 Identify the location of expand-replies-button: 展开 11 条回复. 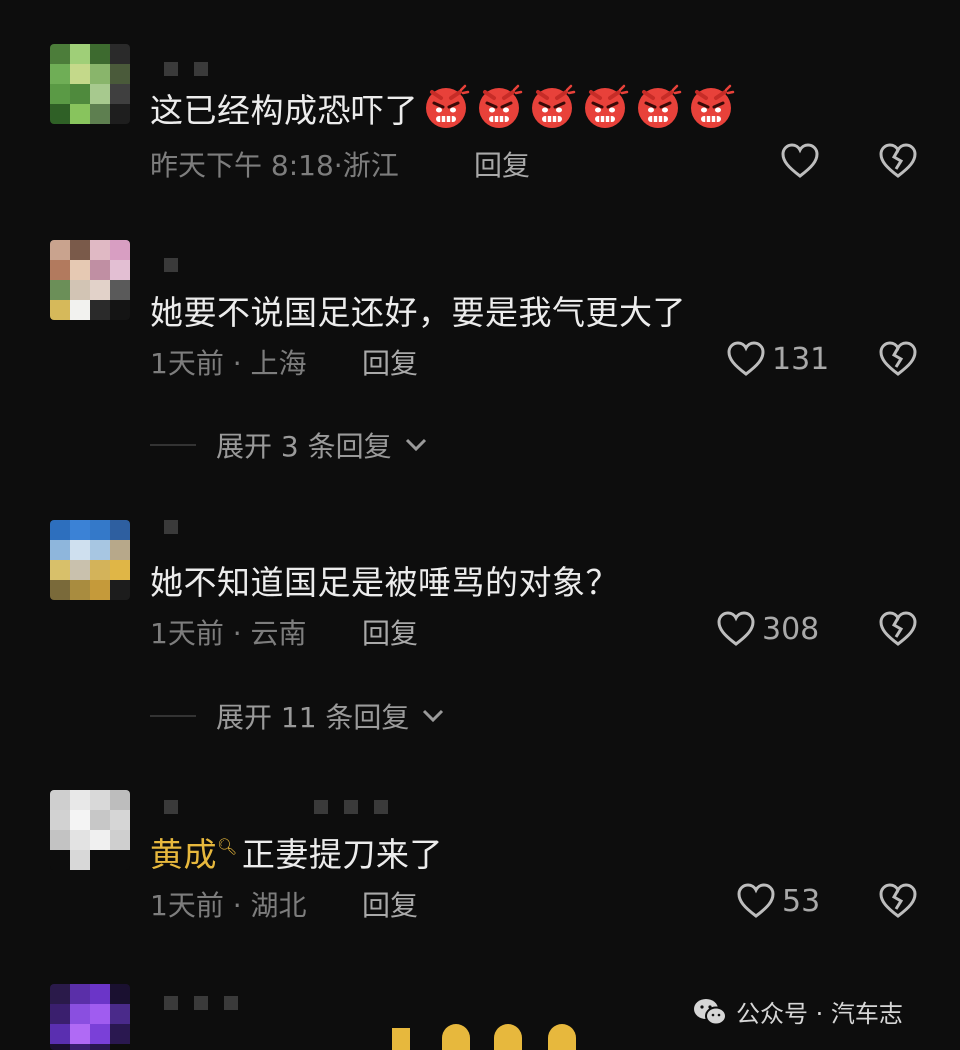
(297, 716).